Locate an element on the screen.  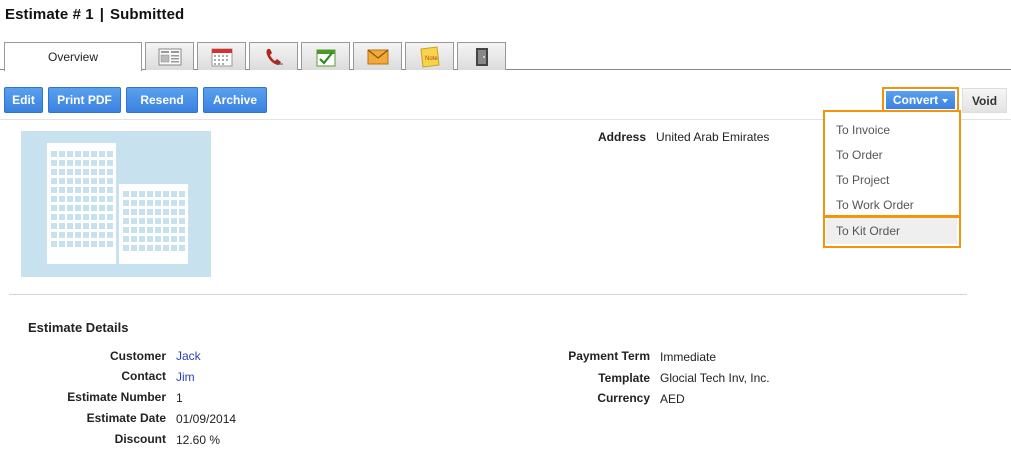
edit-button: Edit is located at coordinates (23, 100).